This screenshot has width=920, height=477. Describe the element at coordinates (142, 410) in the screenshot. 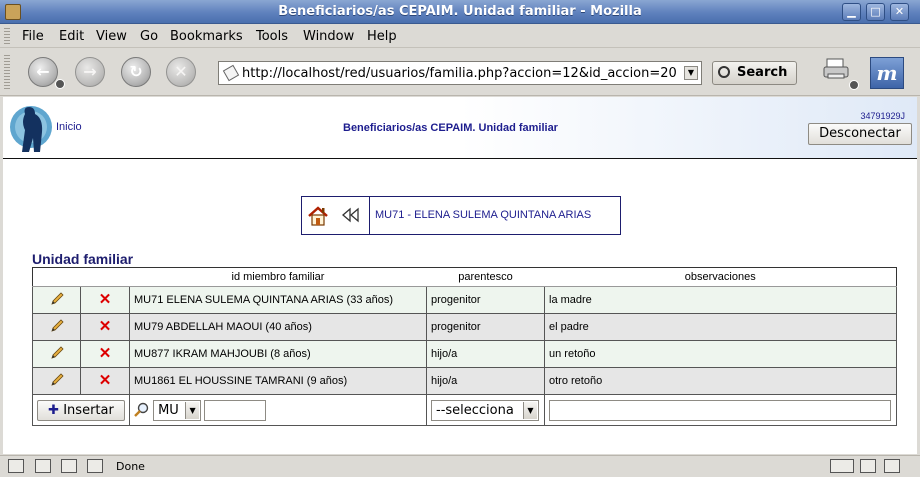

I see `member-lookup-icon` at that location.